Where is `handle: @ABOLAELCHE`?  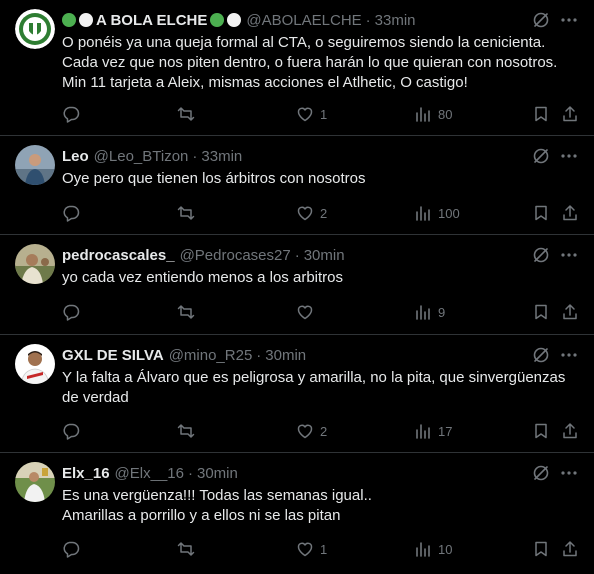 handle: @ABOLAELCHE is located at coordinates (303, 20).